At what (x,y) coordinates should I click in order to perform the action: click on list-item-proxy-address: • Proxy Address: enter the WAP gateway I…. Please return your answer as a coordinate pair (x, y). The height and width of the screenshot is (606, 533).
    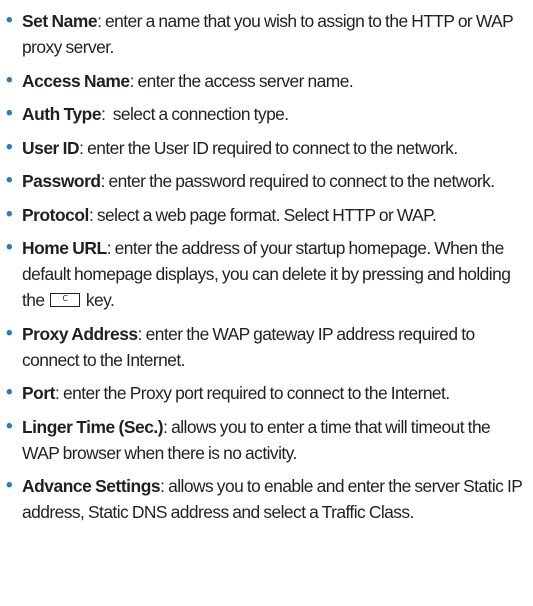
    Looking at the image, I should click on (267, 347).